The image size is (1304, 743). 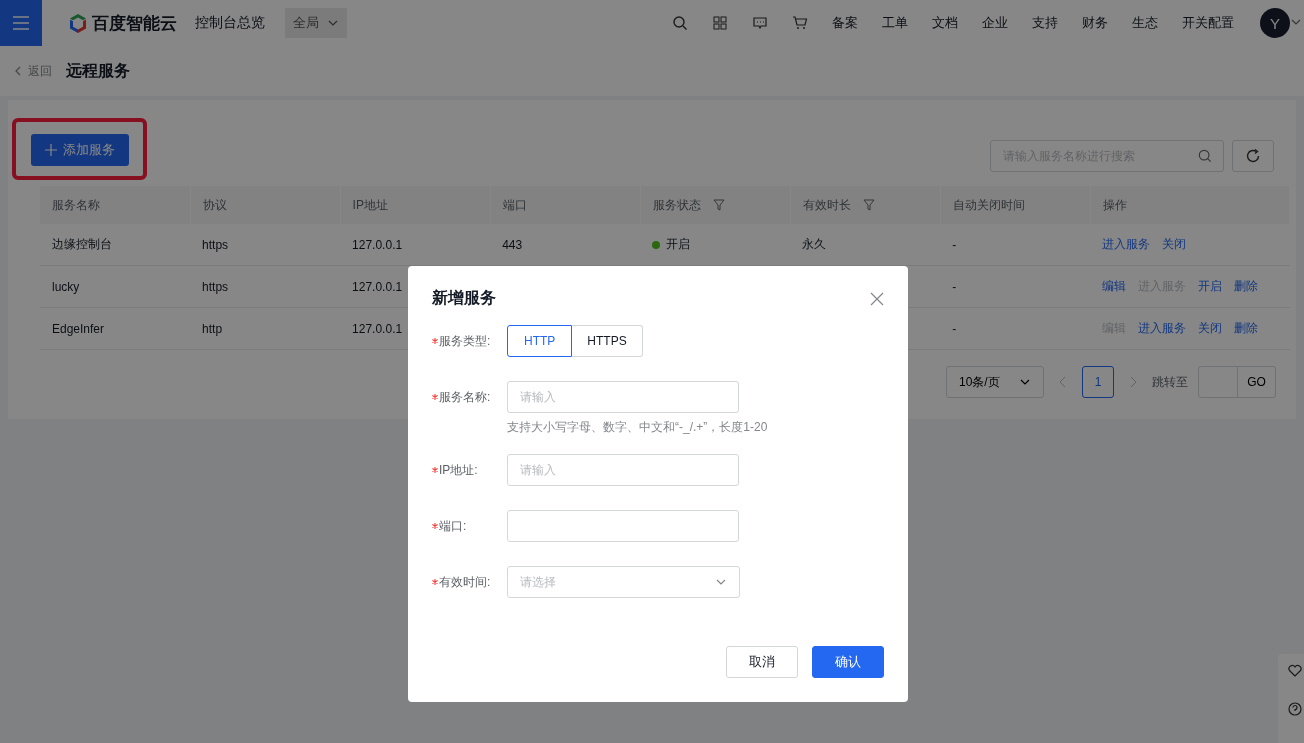 I want to click on brand-name: 百度智能云, so click(x=134, y=23).